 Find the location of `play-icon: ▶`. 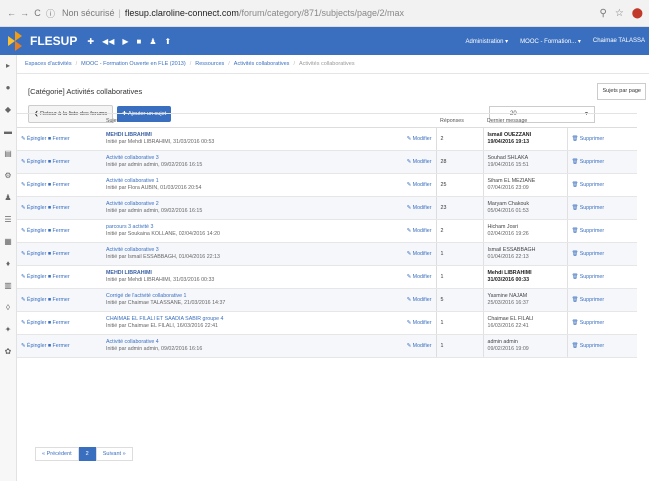

play-icon: ▶ is located at coordinates (125, 41).